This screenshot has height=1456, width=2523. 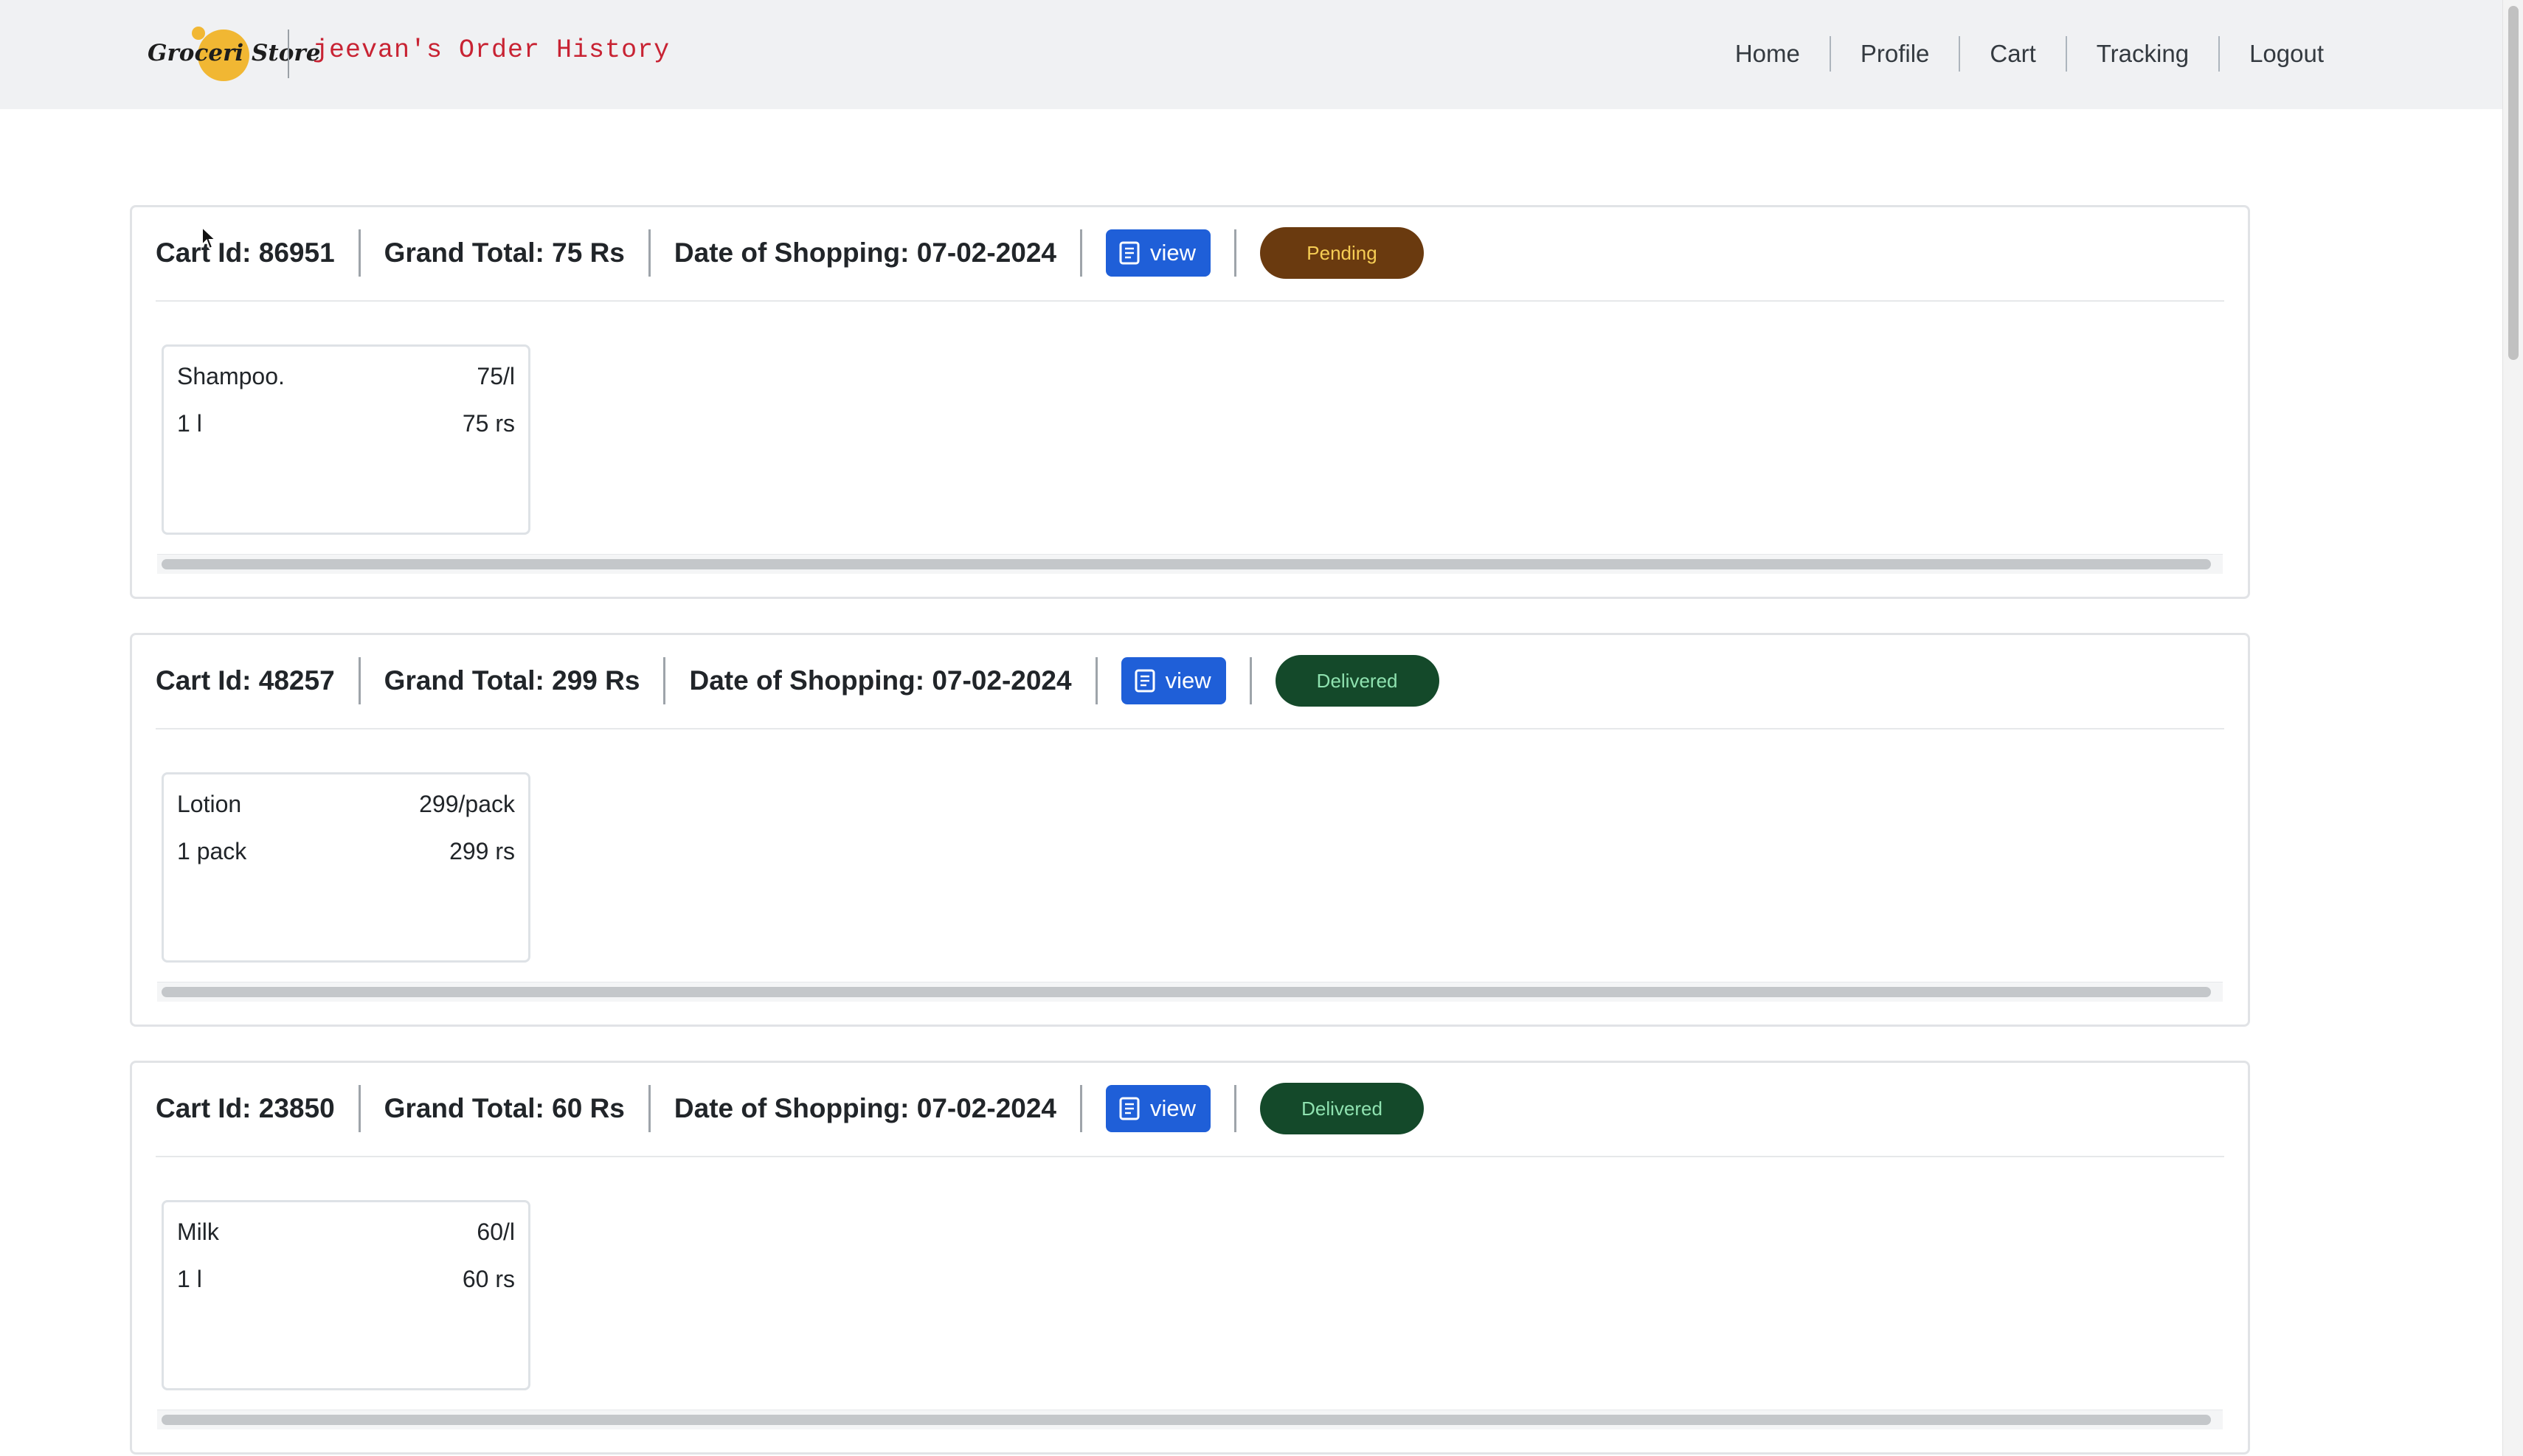 I want to click on item-rate: 75/l, so click(x=496, y=376).